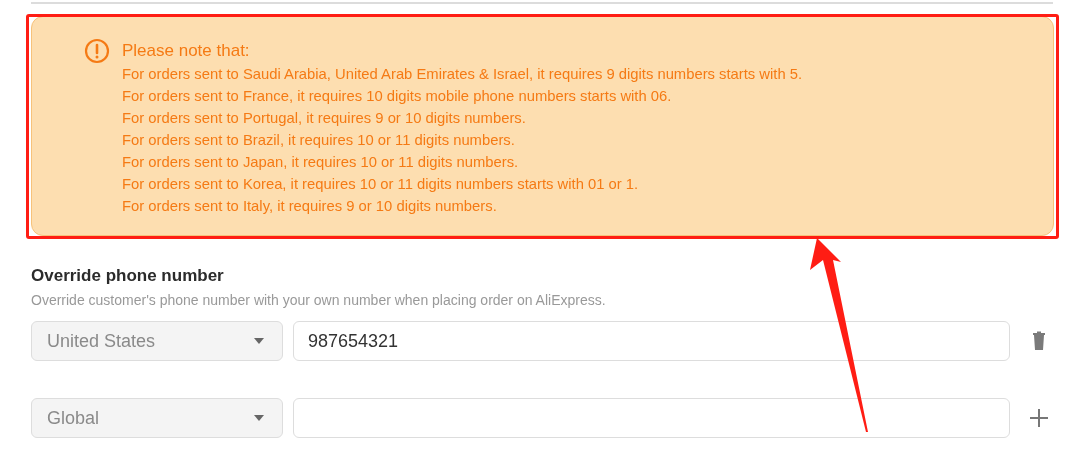 Image resolution: width=1081 pixels, height=456 pixels. What do you see at coordinates (310, 206) in the screenshot?
I see `notice-text: For orders sent to Italy, it requires 9 or 10 digits numbers.` at bounding box center [310, 206].